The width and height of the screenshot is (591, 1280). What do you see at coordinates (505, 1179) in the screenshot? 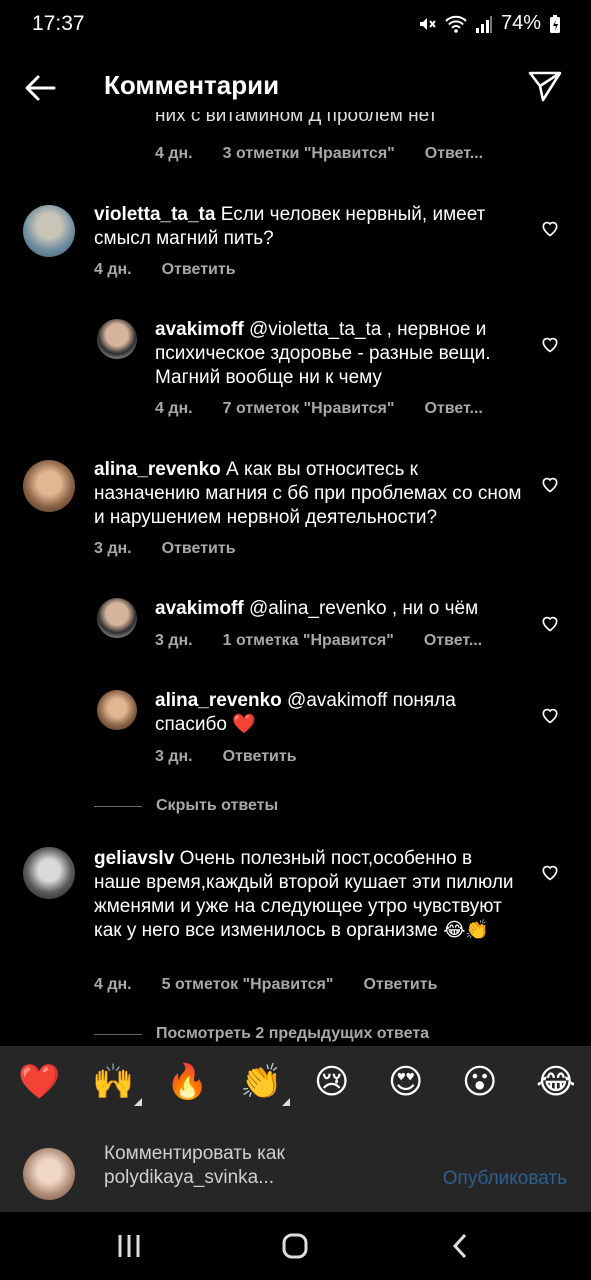
I see `publish-button: Опубликовать` at bounding box center [505, 1179].